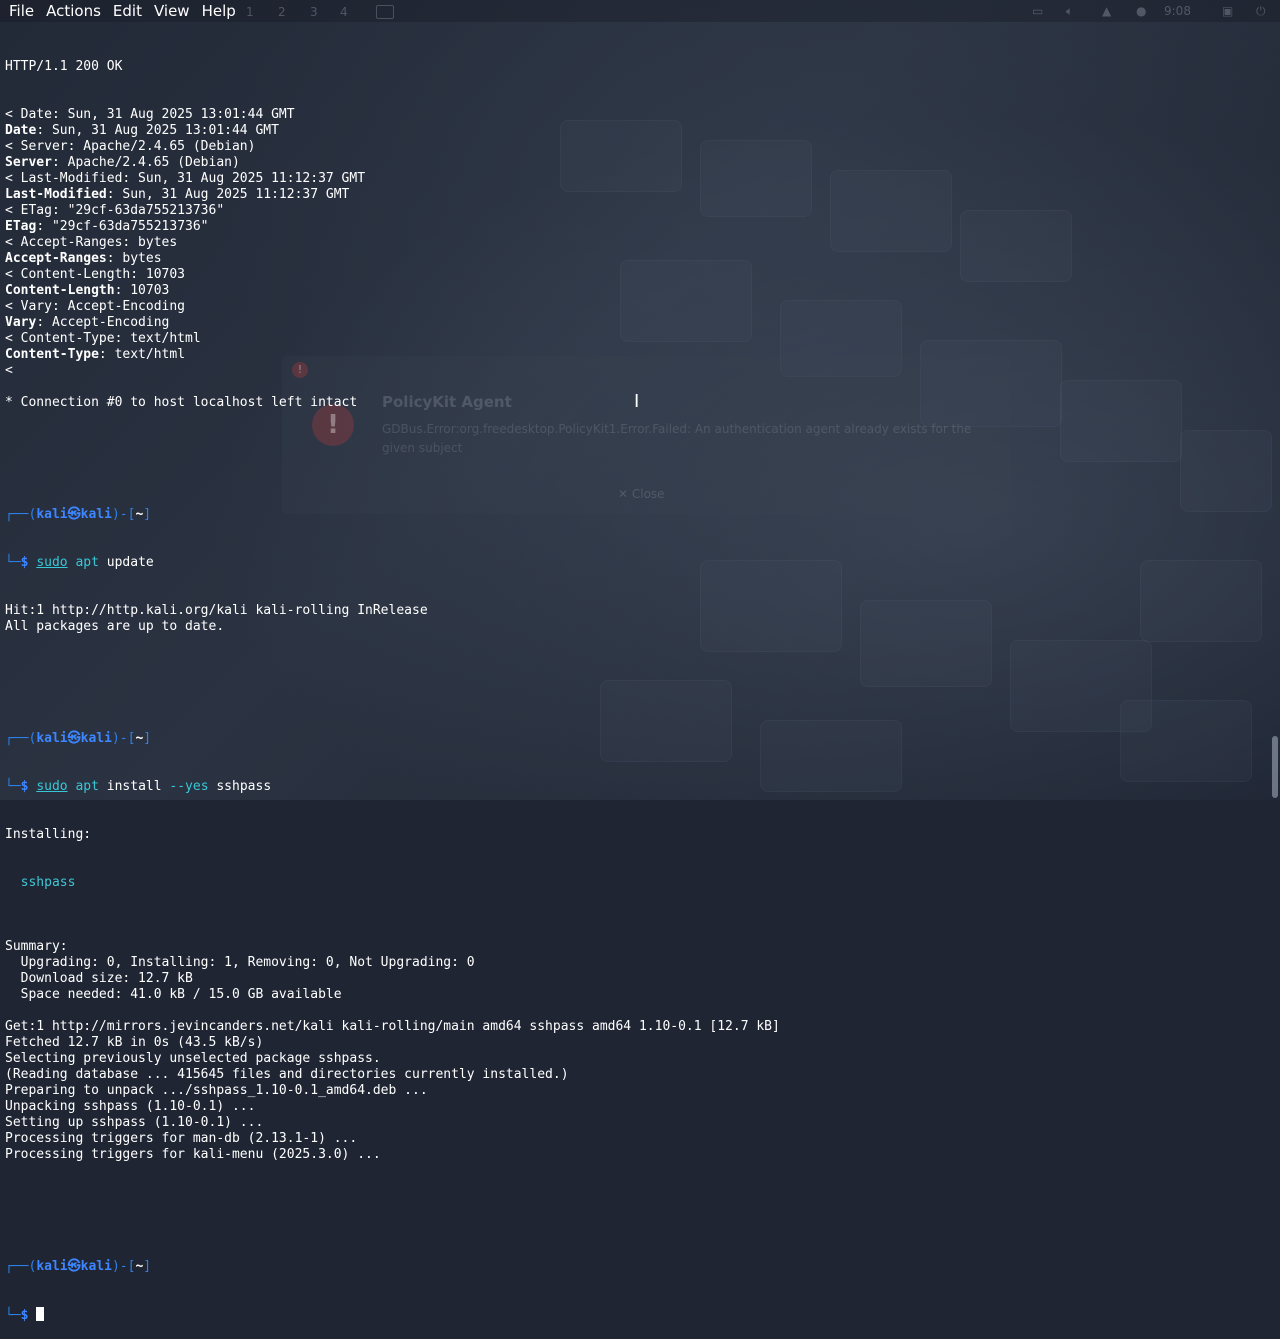 This screenshot has height=1339, width=1280. Describe the element at coordinates (126, 562) in the screenshot. I see `cmd-args: update` at that location.